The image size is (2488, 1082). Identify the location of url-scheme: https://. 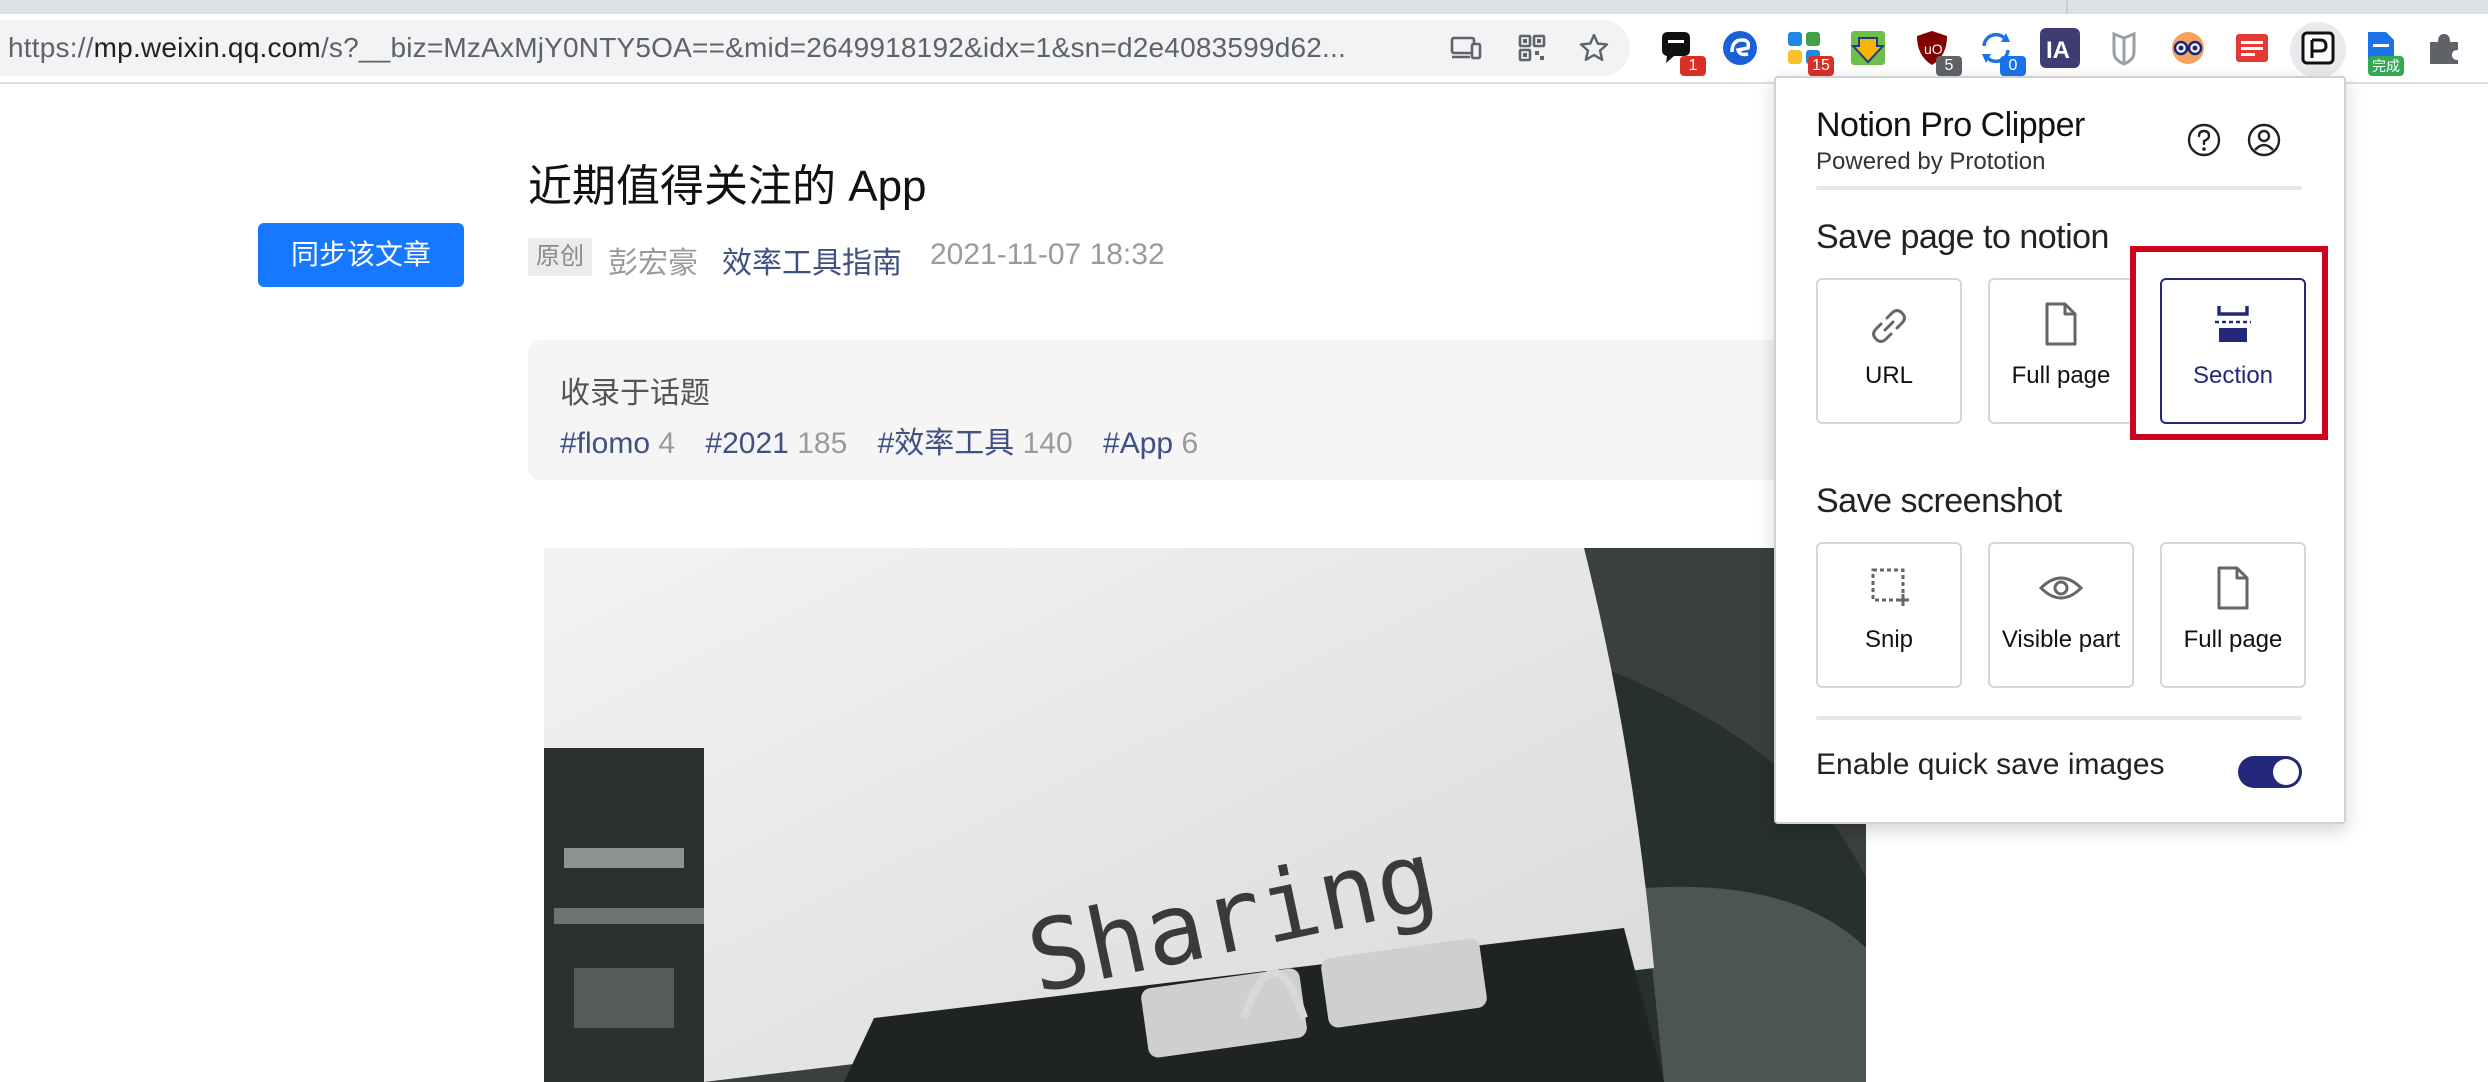
(51, 47).